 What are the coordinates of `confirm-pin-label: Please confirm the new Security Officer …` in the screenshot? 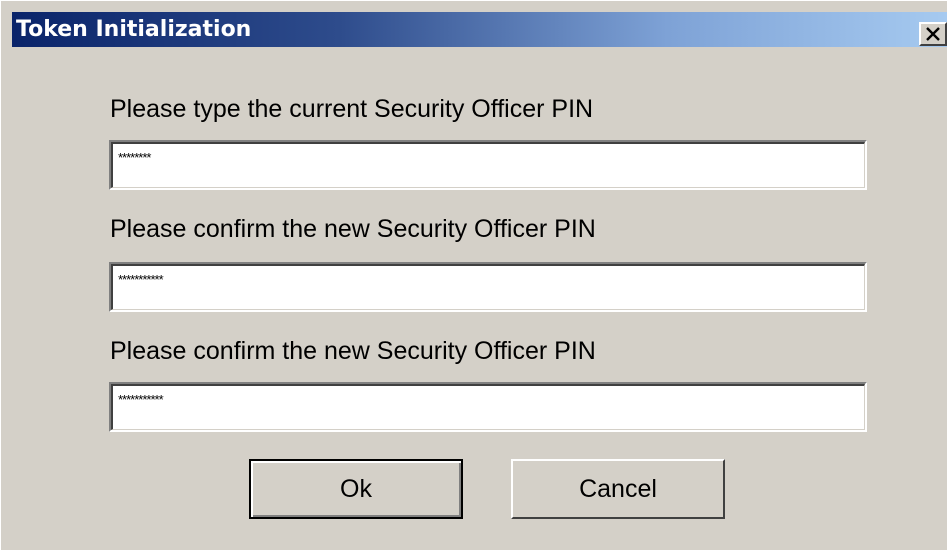 It's located at (353, 351).